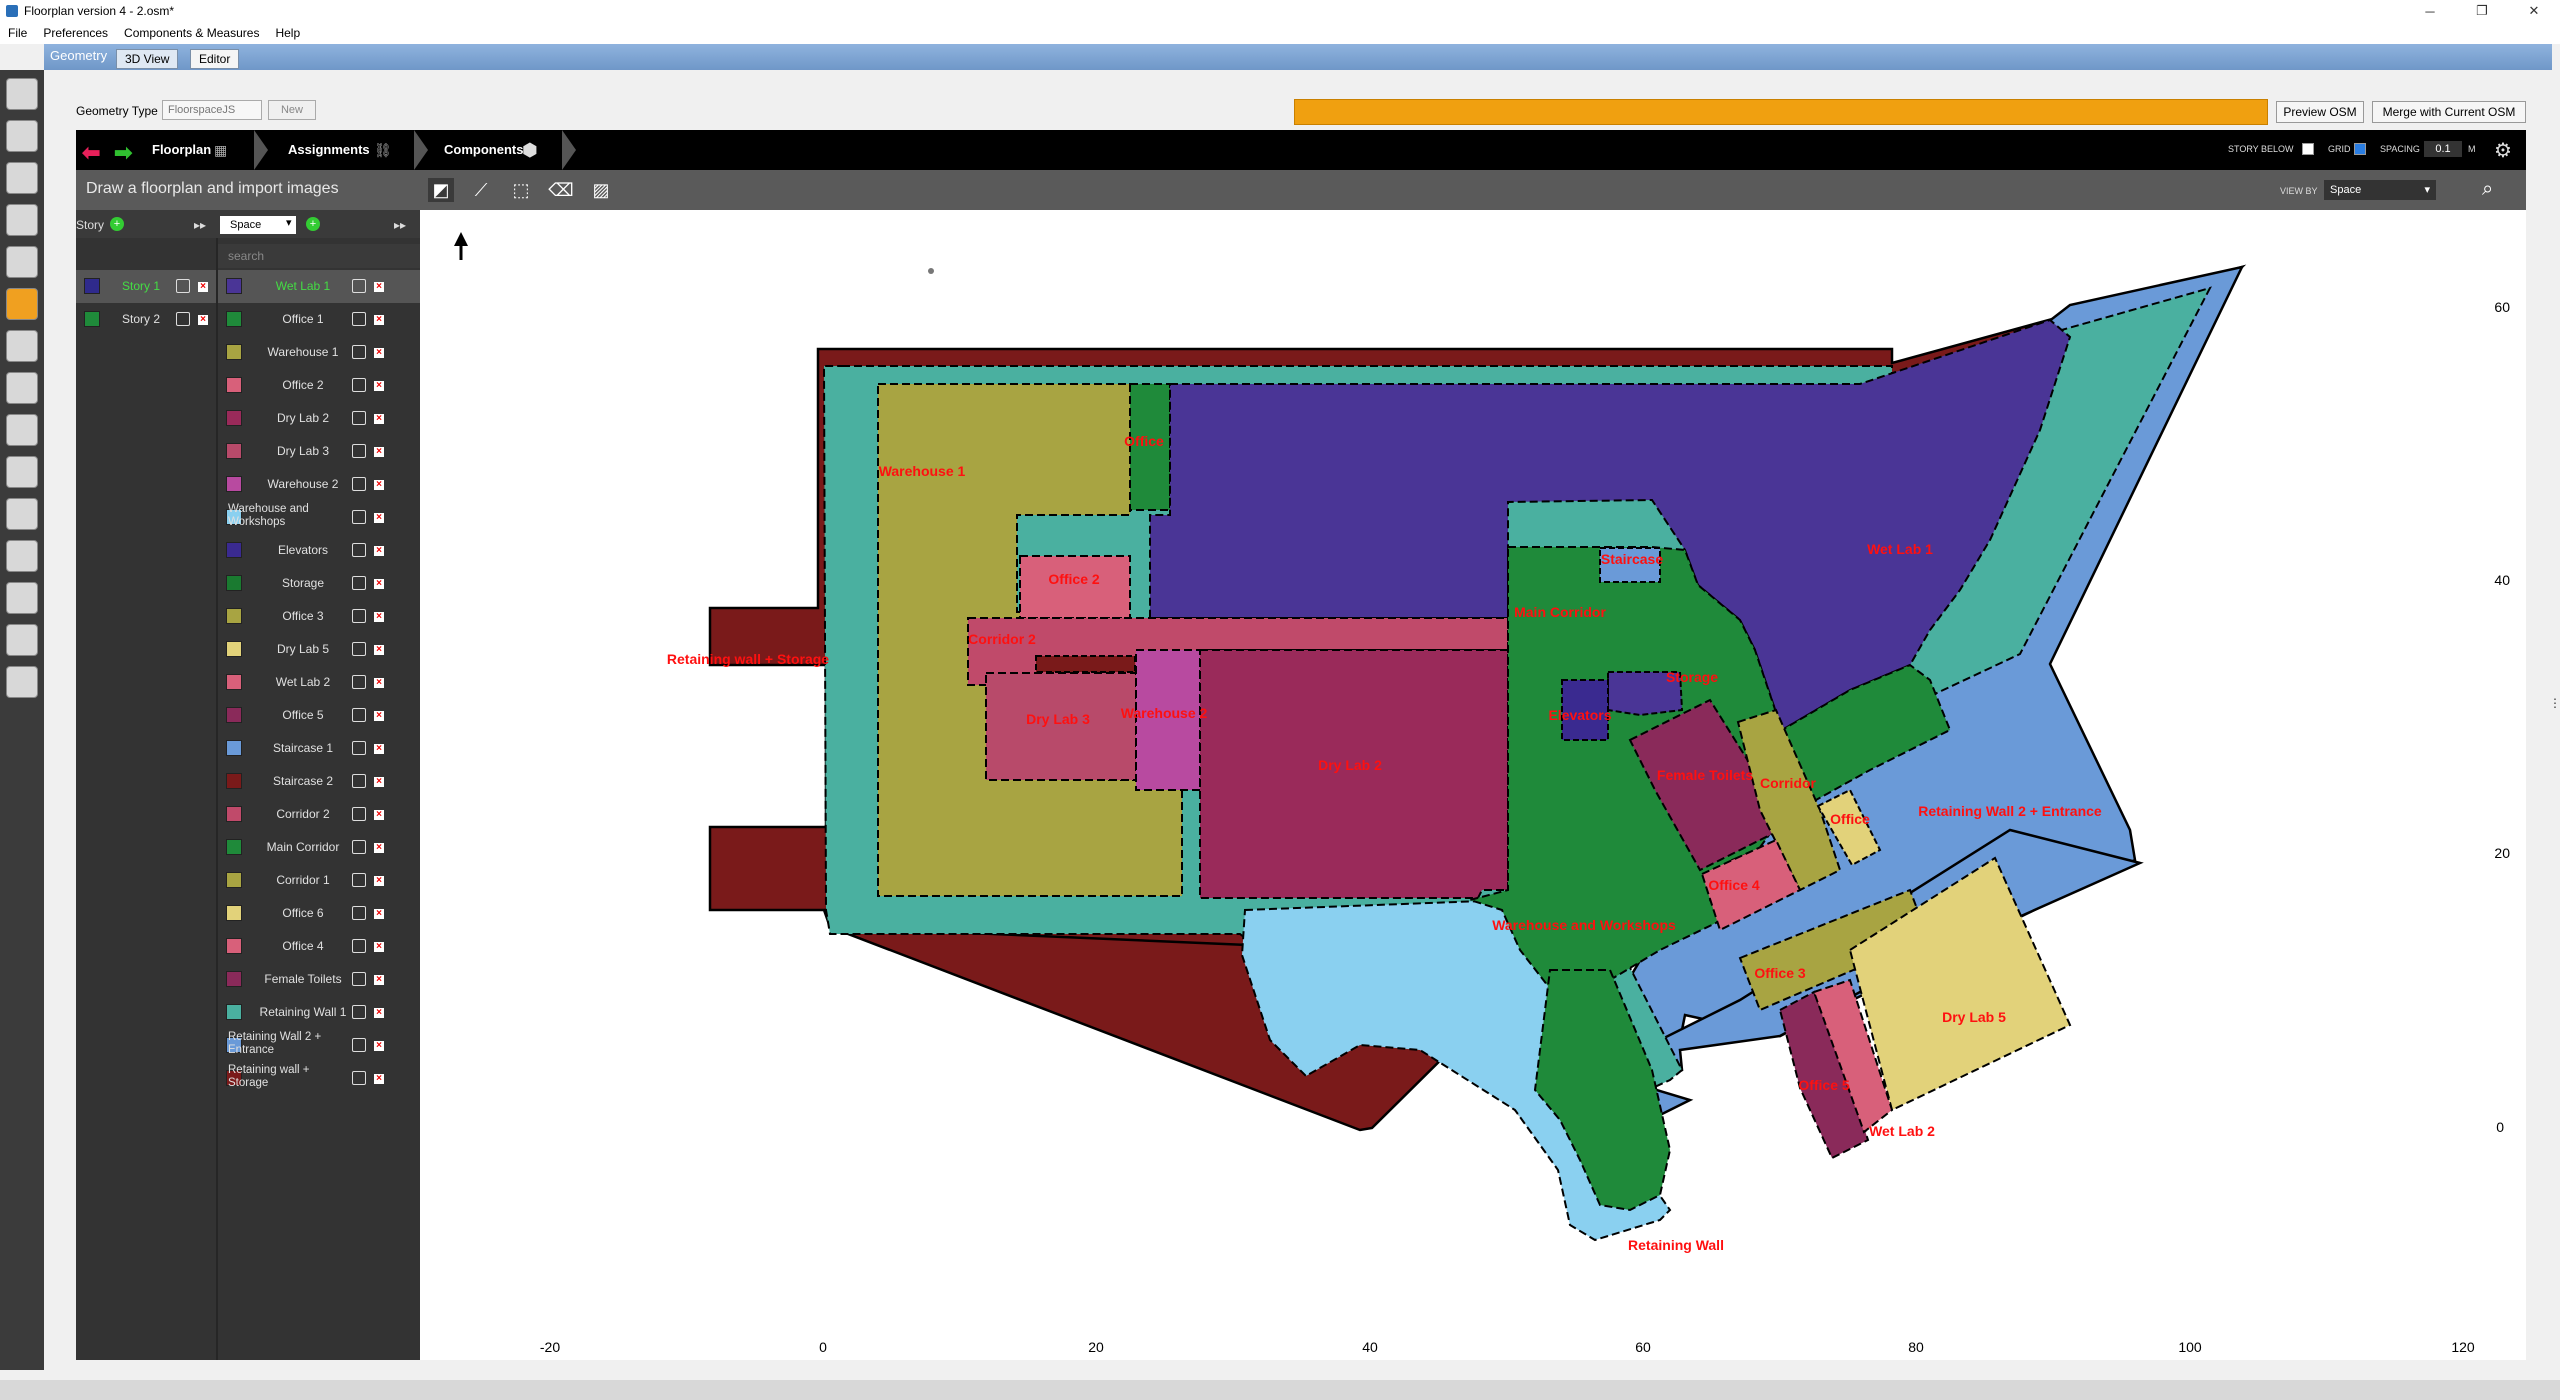 Image resolution: width=2560 pixels, height=1400 pixels. I want to click on undo-arrow-icon: ⬅, so click(91, 153).